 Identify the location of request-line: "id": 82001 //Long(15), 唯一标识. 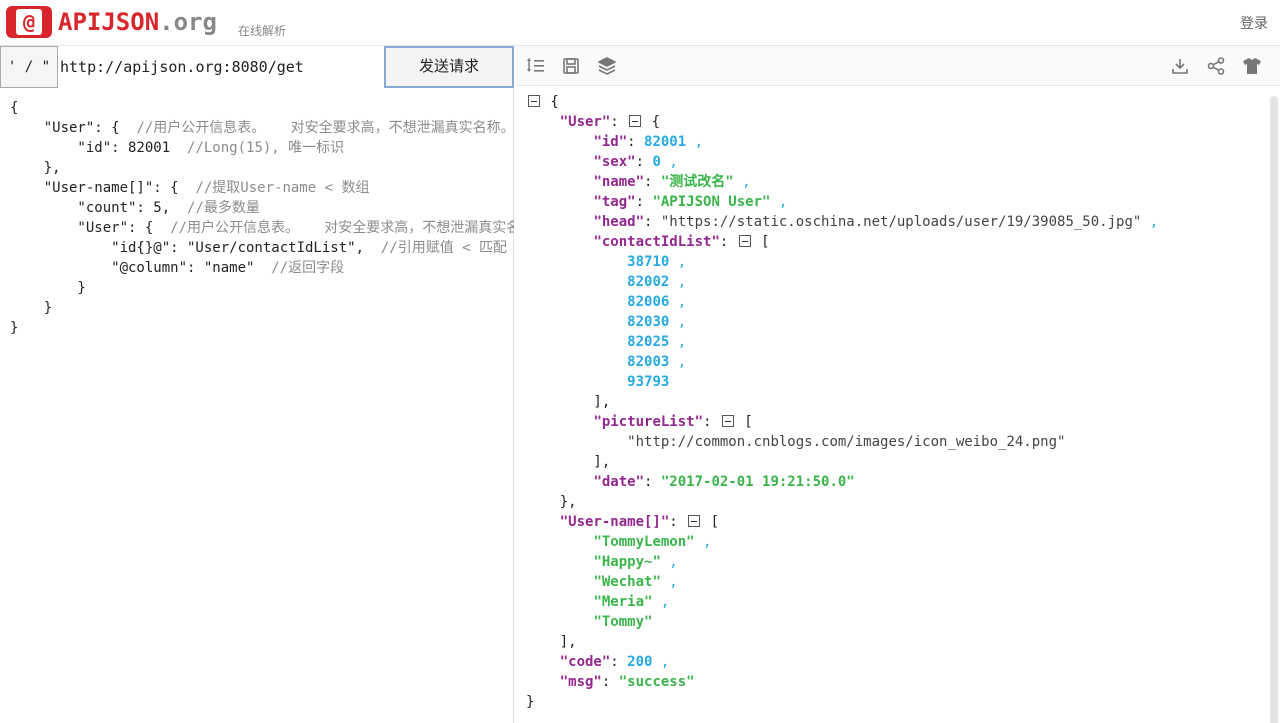
(262, 148).